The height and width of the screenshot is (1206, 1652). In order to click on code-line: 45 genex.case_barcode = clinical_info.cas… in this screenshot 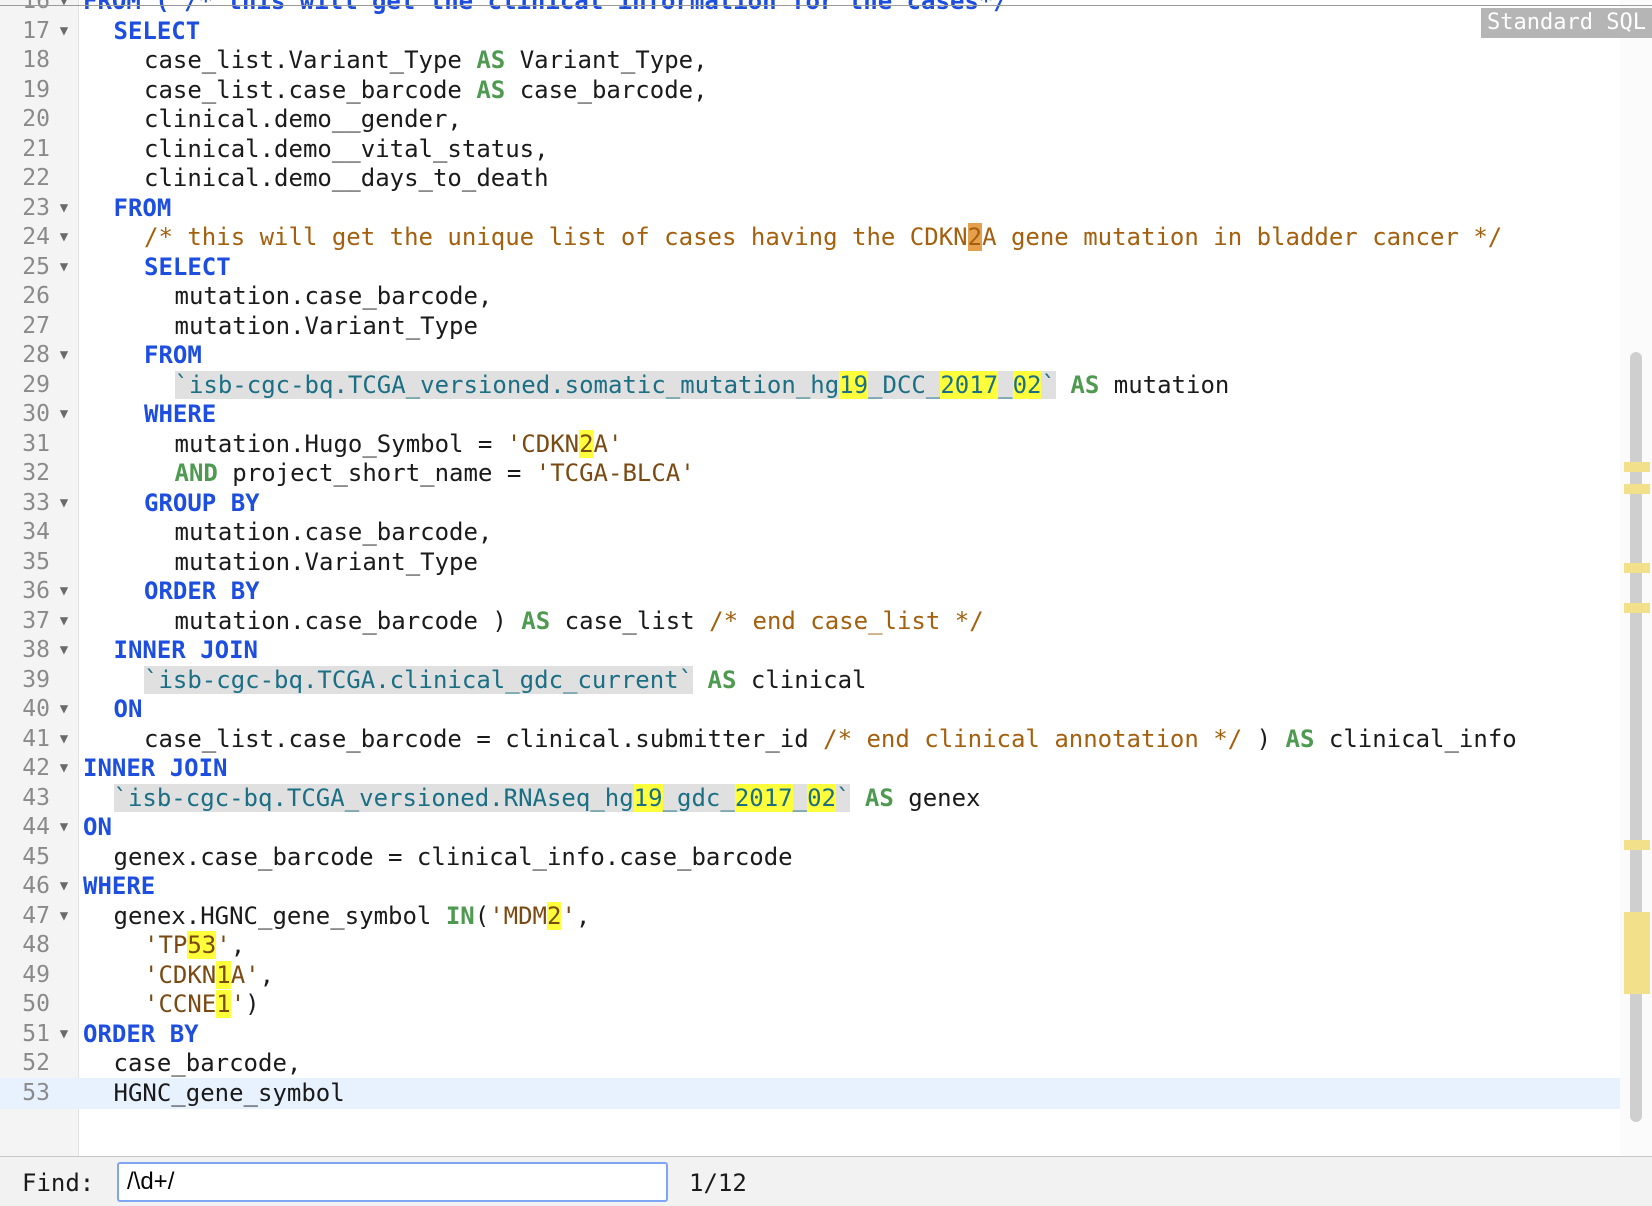, I will do `click(826, 857)`.